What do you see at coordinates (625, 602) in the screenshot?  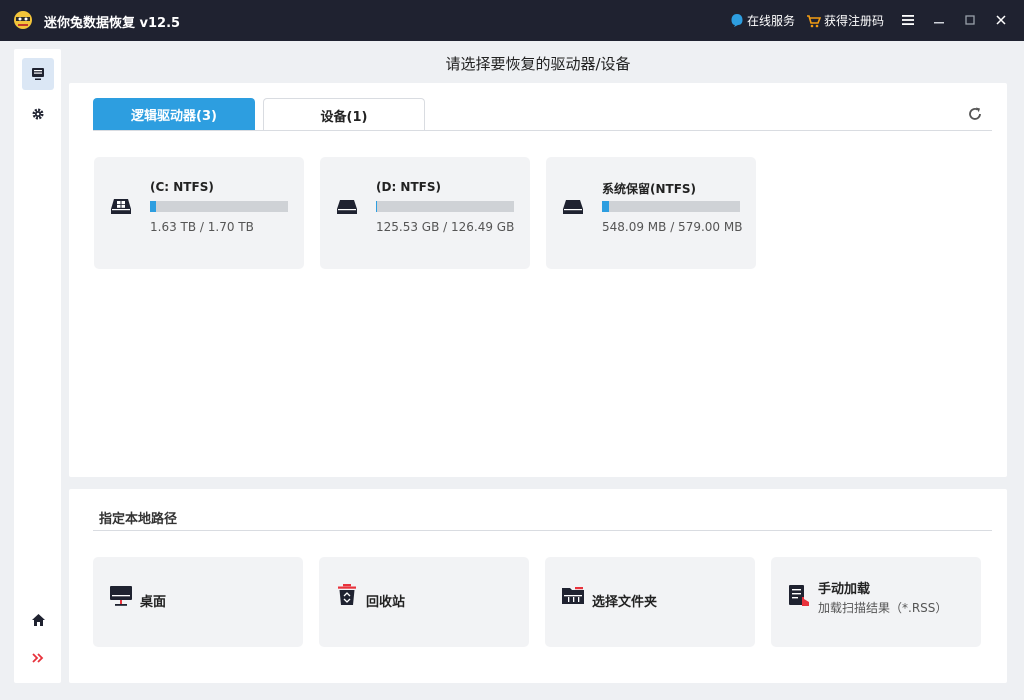 I see `path-card-label: 选择文件夹` at bounding box center [625, 602].